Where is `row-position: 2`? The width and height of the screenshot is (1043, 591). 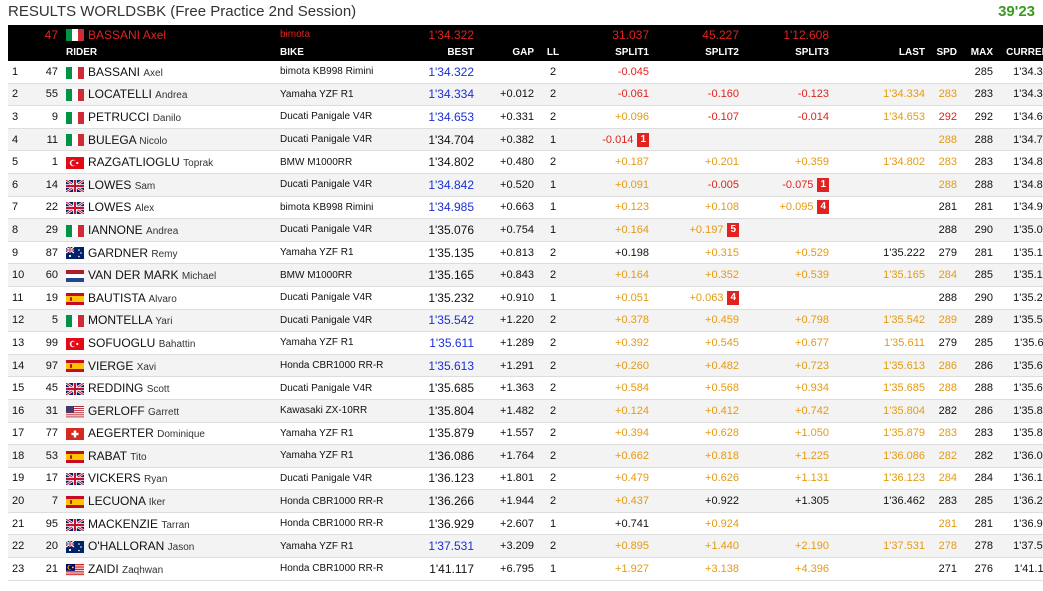 row-position: 2 is located at coordinates (19, 95).